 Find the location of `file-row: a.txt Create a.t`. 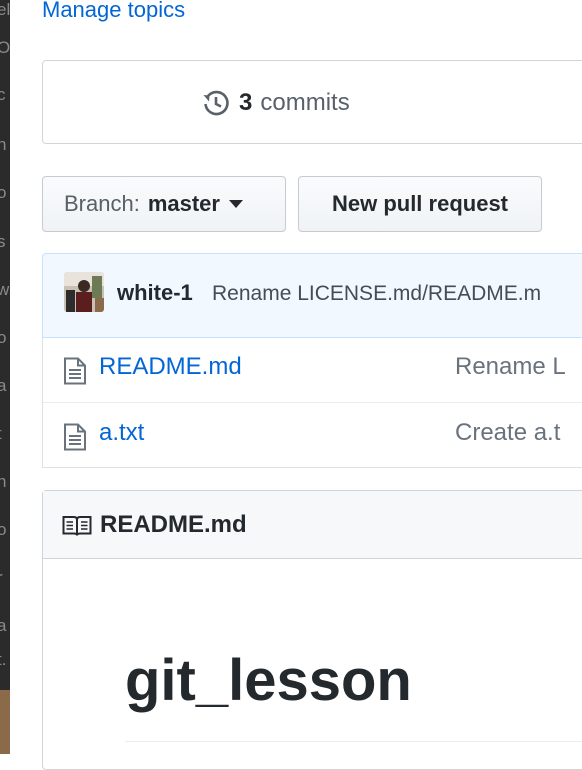

file-row: a.txt Create a.t is located at coordinates (312, 436).